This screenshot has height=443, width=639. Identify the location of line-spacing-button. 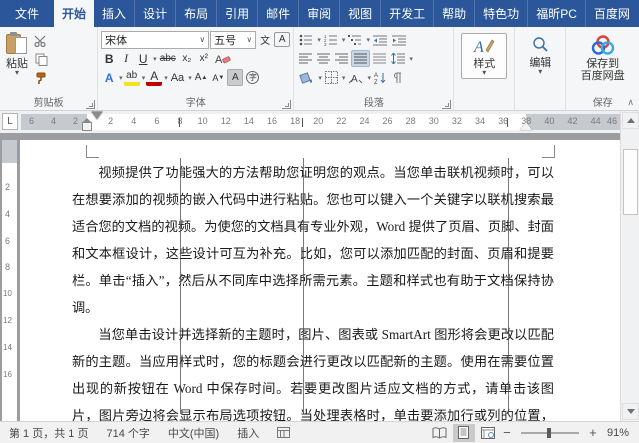
(398, 58).